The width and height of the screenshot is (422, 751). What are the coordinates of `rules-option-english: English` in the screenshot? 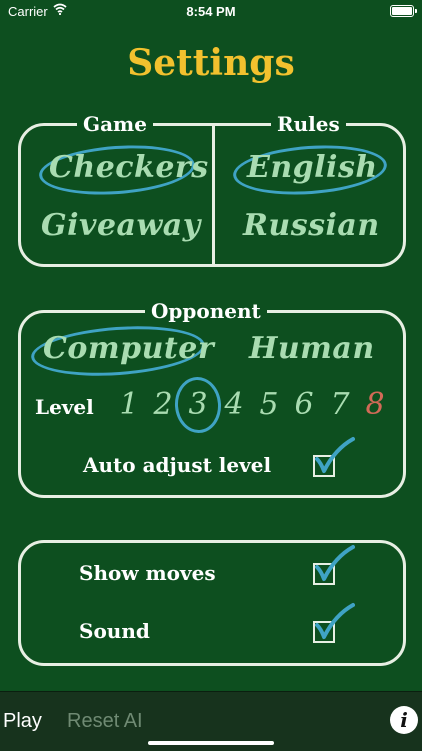 It's located at (312, 168).